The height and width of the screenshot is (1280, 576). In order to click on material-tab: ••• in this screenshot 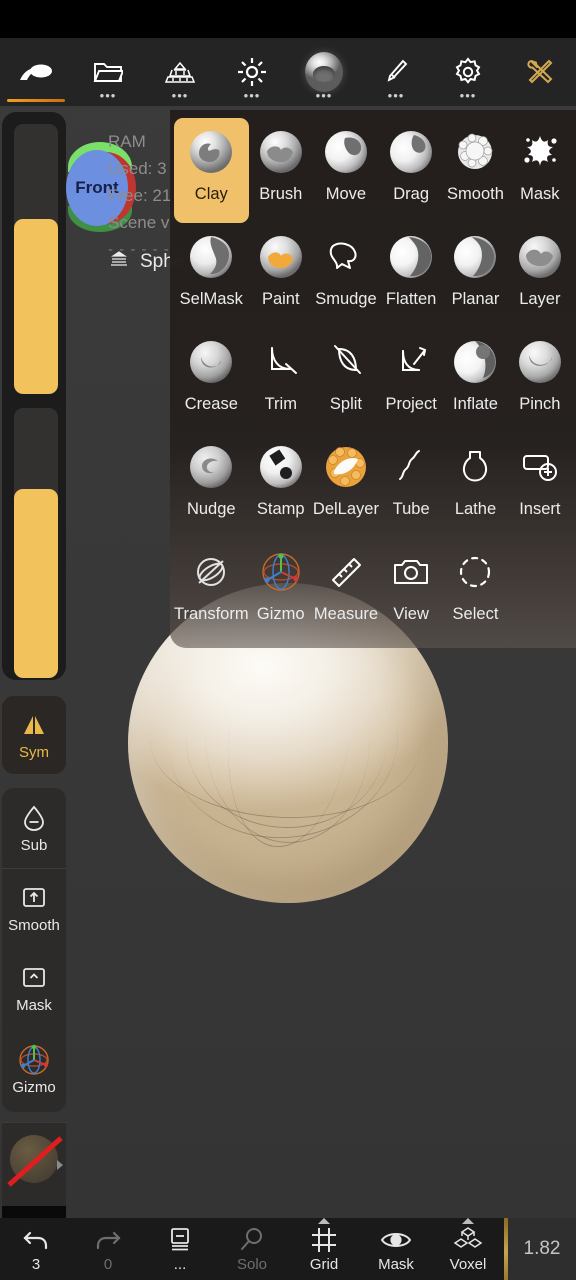, I will do `click(324, 72)`.